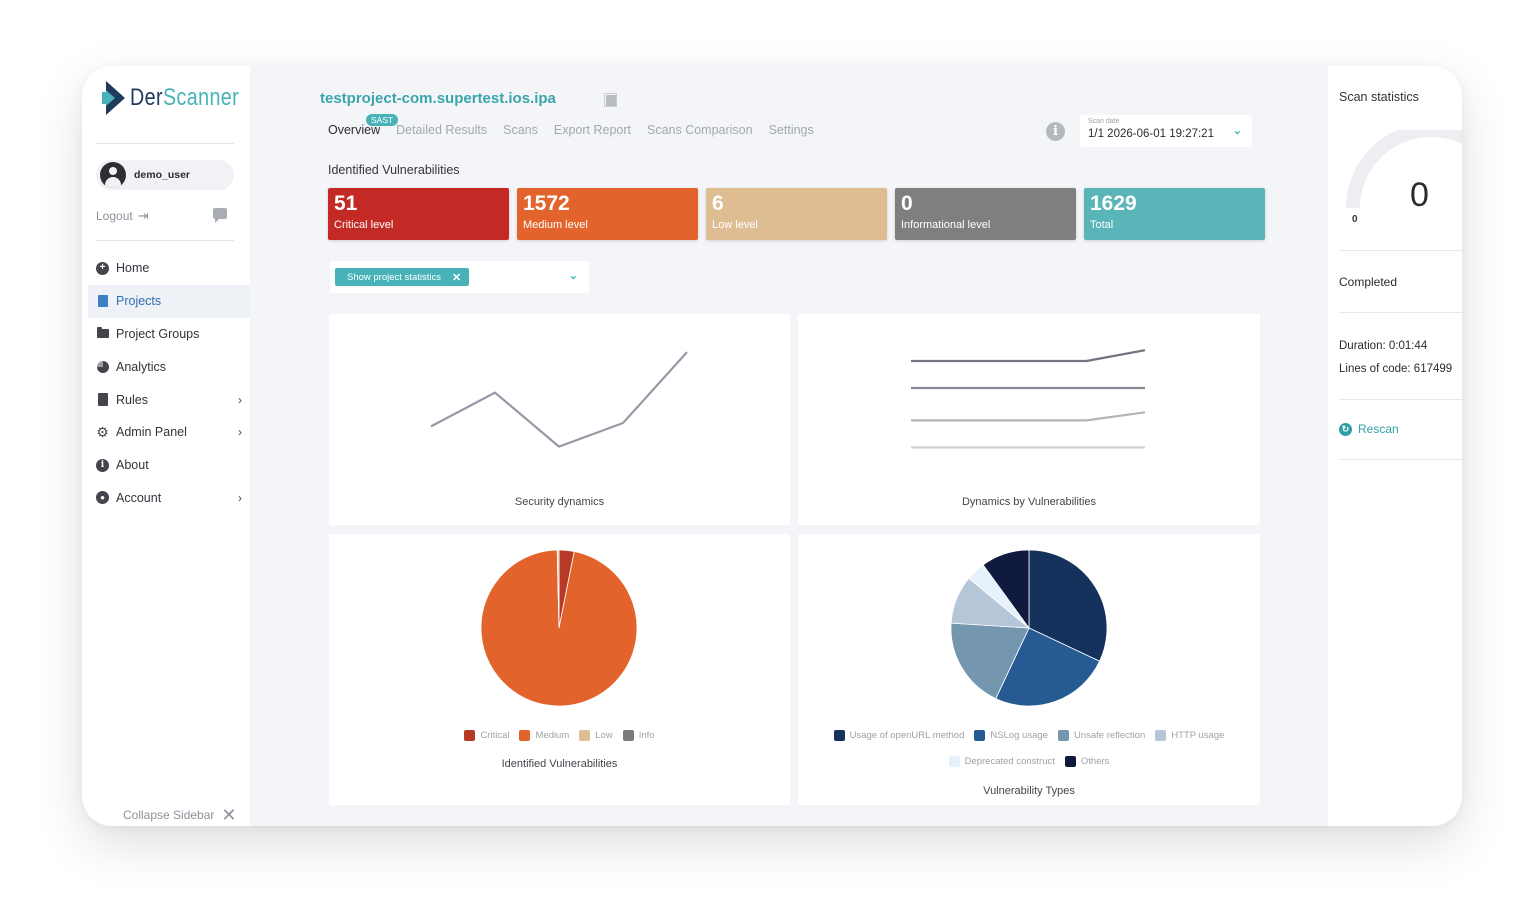 This screenshot has width=1536, height=908. What do you see at coordinates (700, 130) in the screenshot?
I see `tab-scans-comparison: Scans Comparison` at bounding box center [700, 130].